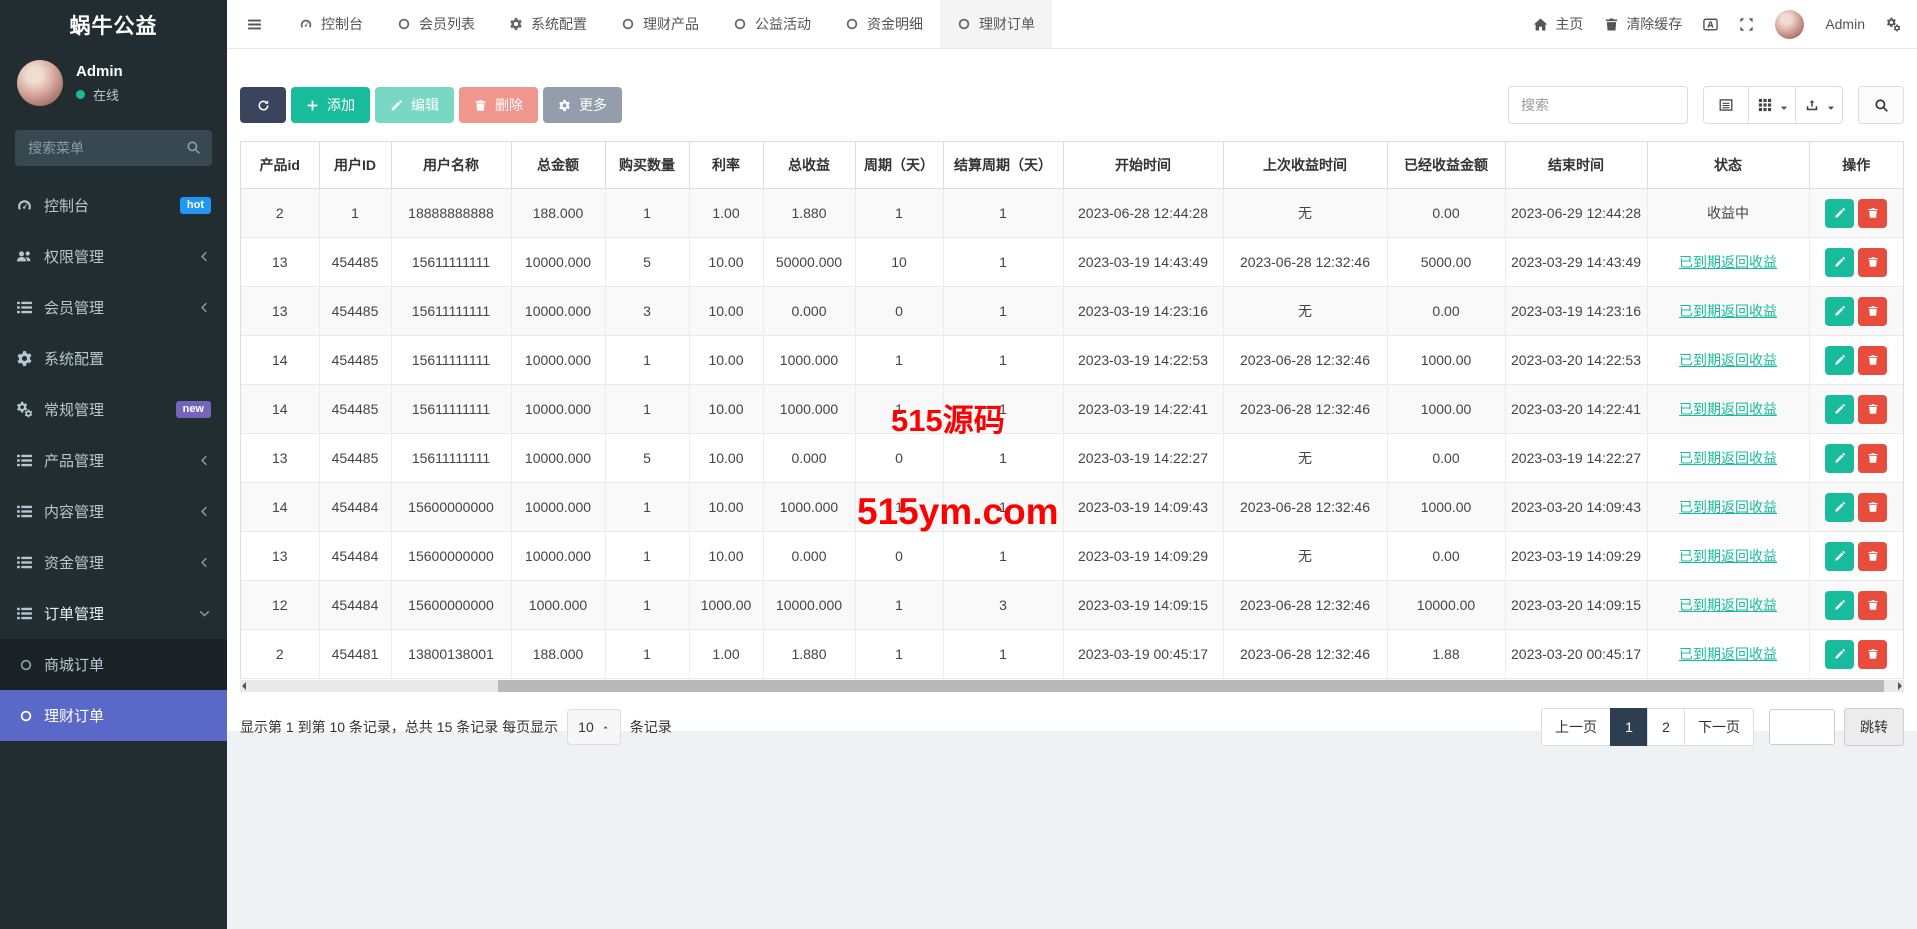 The width and height of the screenshot is (1917, 929). I want to click on page-button-1: 1, so click(1629, 727).